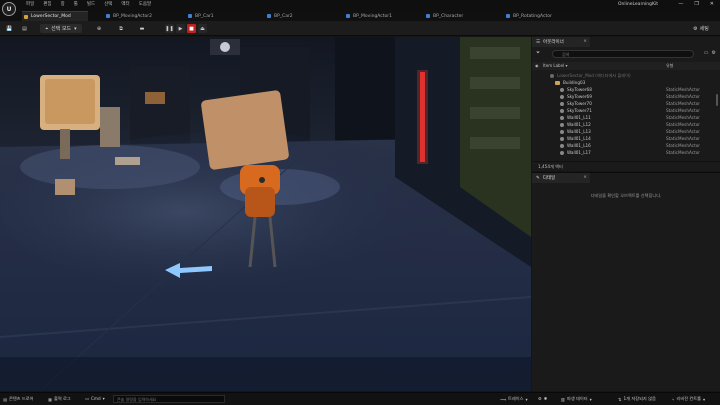 Image resolution: width=720 pixels, height=405 pixels. What do you see at coordinates (623, 145) in the screenshot?
I see `list-item: Wall01_L16 StaticMeshActor` at bounding box center [623, 145].